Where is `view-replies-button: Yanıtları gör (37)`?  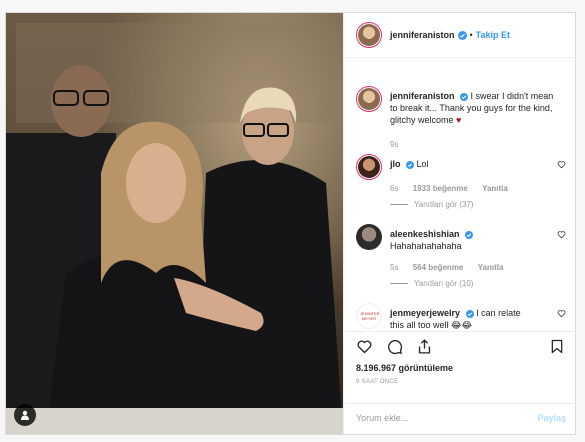
view-replies-button: Yanıtları gör (37) is located at coordinates (431, 204).